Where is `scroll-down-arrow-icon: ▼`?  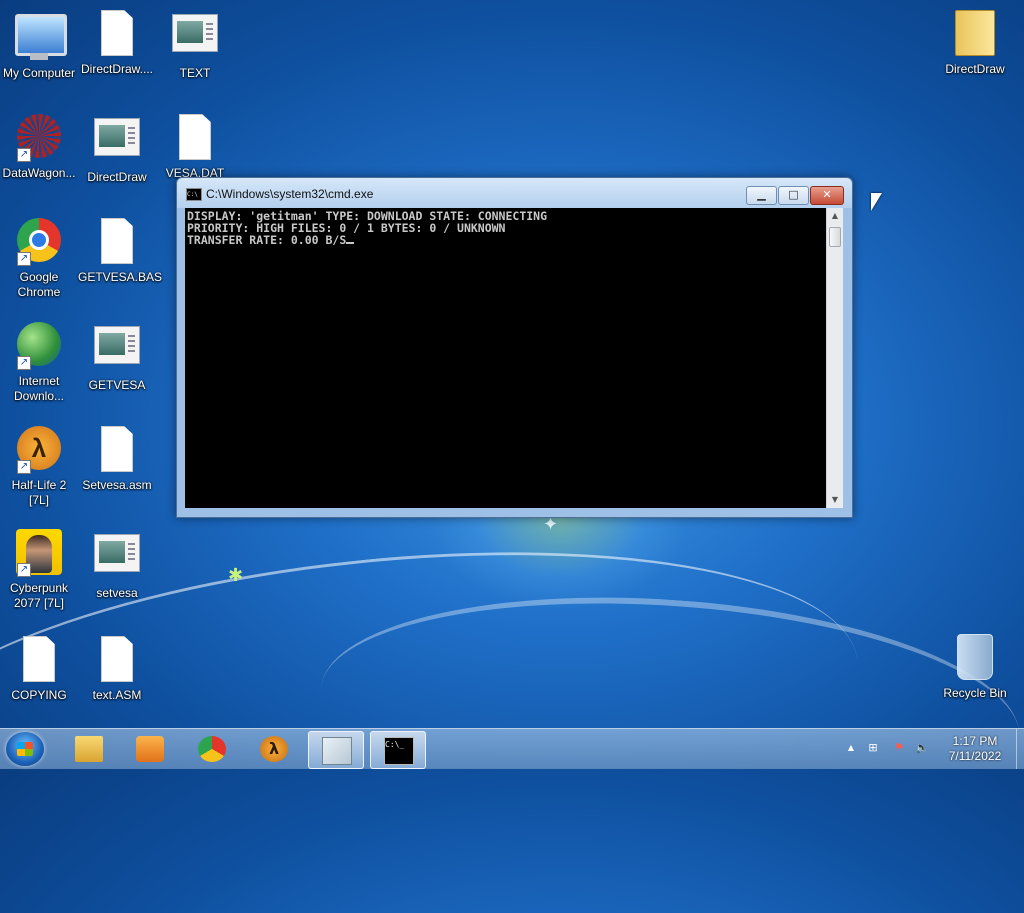 scroll-down-arrow-icon: ▼ is located at coordinates (835, 500).